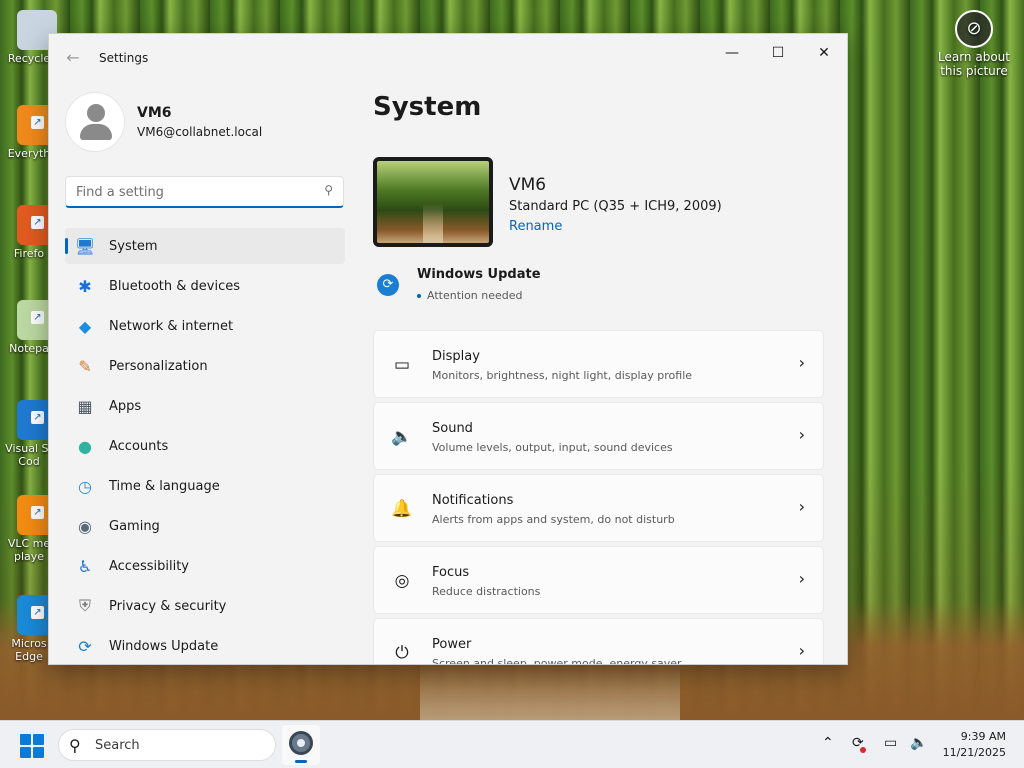  I want to click on learn-about-picture: ⊘ Learn about this picture, so click(974, 44).